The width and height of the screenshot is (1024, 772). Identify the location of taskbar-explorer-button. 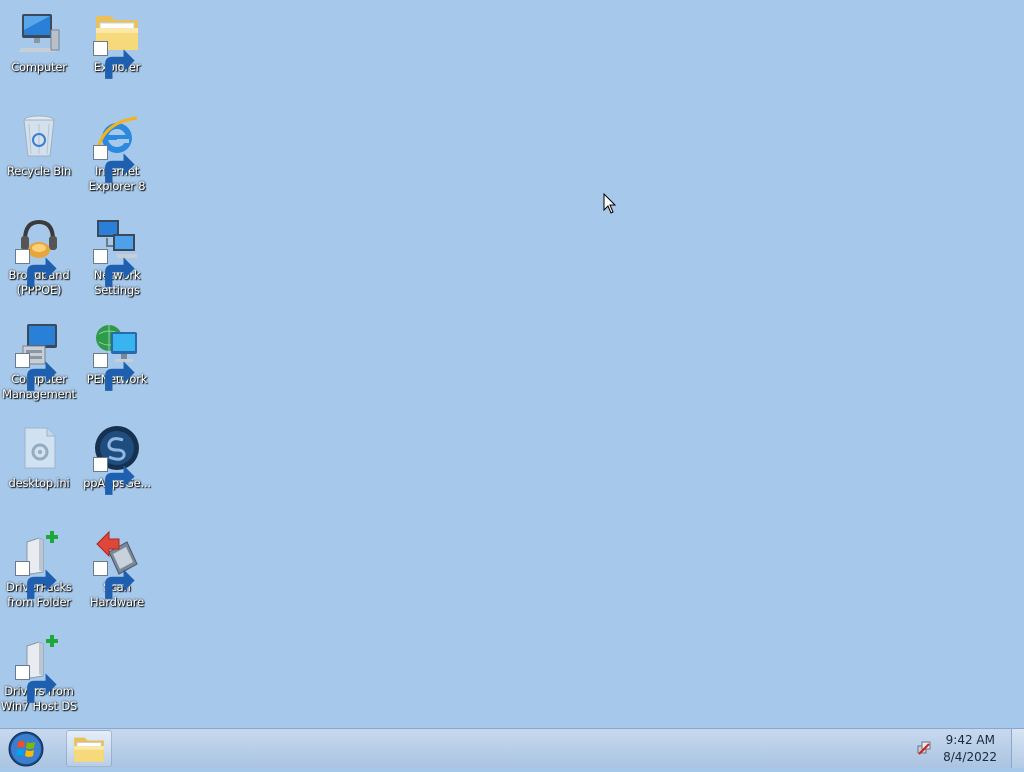
(89, 748).